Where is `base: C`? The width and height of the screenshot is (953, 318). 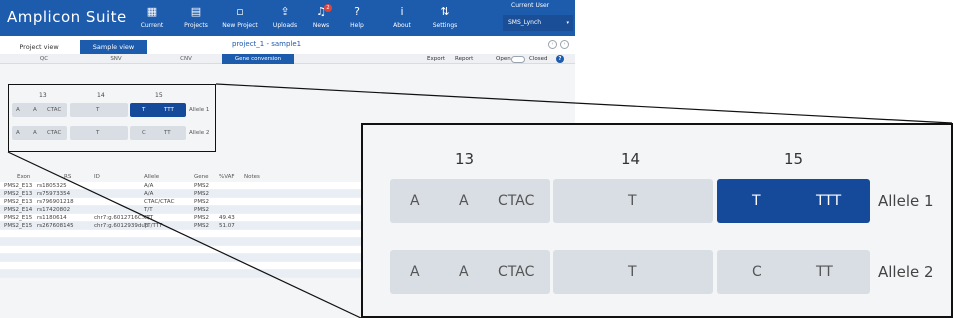
base: C is located at coordinates (757, 272).